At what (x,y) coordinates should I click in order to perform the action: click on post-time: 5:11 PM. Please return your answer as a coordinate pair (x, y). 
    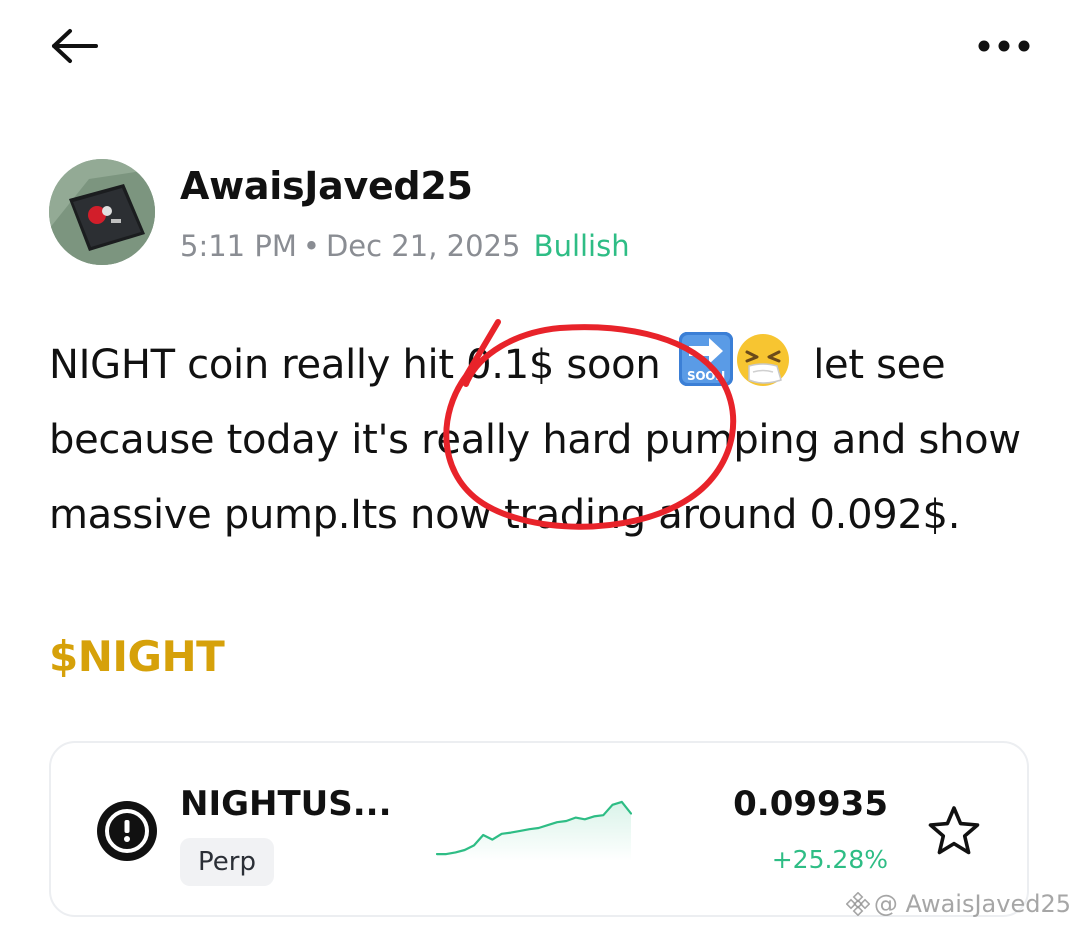
    Looking at the image, I should click on (238, 246).